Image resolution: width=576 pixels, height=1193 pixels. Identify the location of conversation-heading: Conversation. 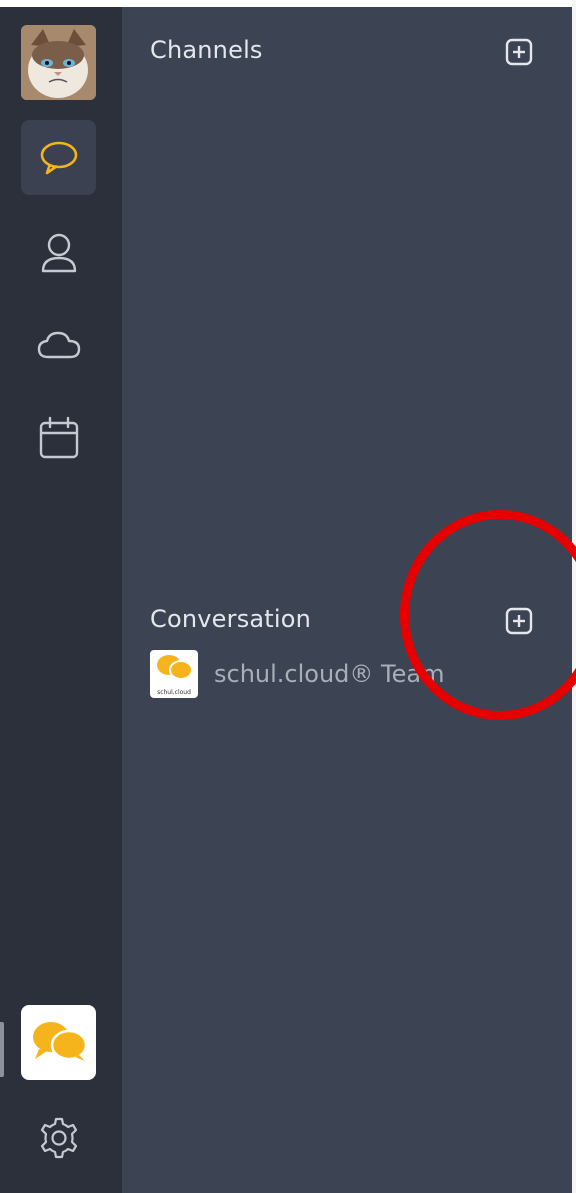
(231, 619).